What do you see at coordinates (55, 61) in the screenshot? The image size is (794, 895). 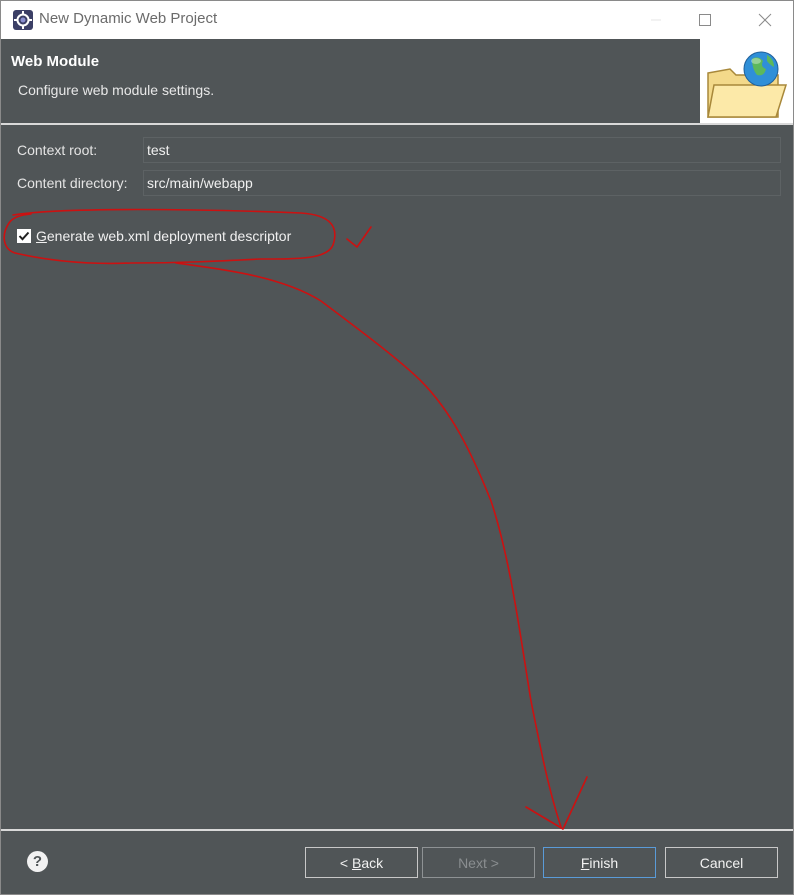 I see `page-title: Web Module` at bounding box center [55, 61].